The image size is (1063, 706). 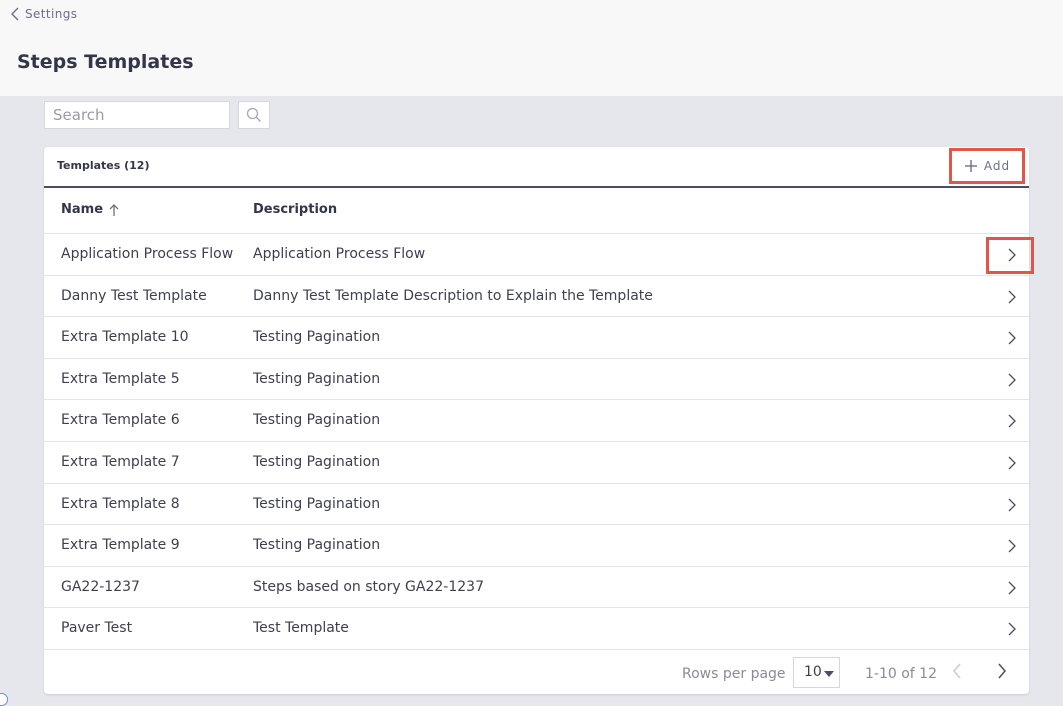 What do you see at coordinates (536, 338) in the screenshot?
I see `table-row: Extra Template 10 Testing Pagination` at bounding box center [536, 338].